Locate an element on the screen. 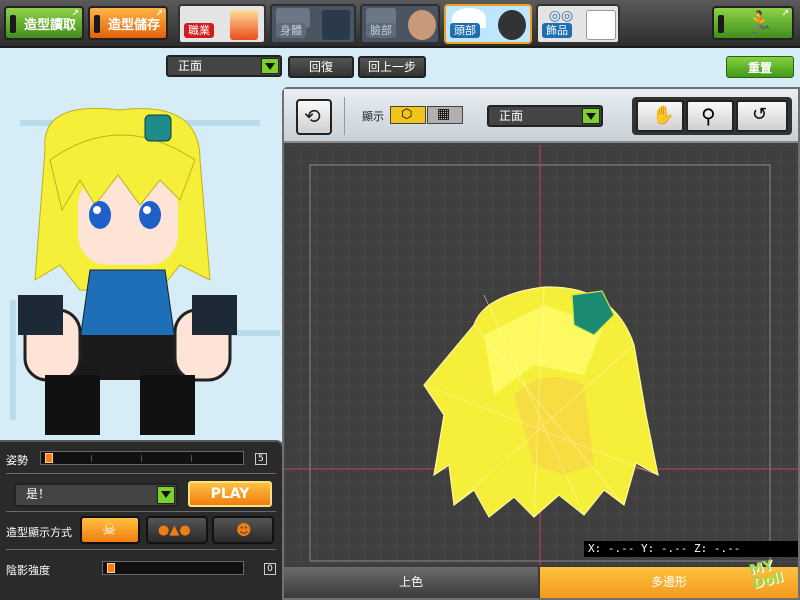 The image size is (800, 600). undo-label: 回復 is located at coordinates (320, 67).